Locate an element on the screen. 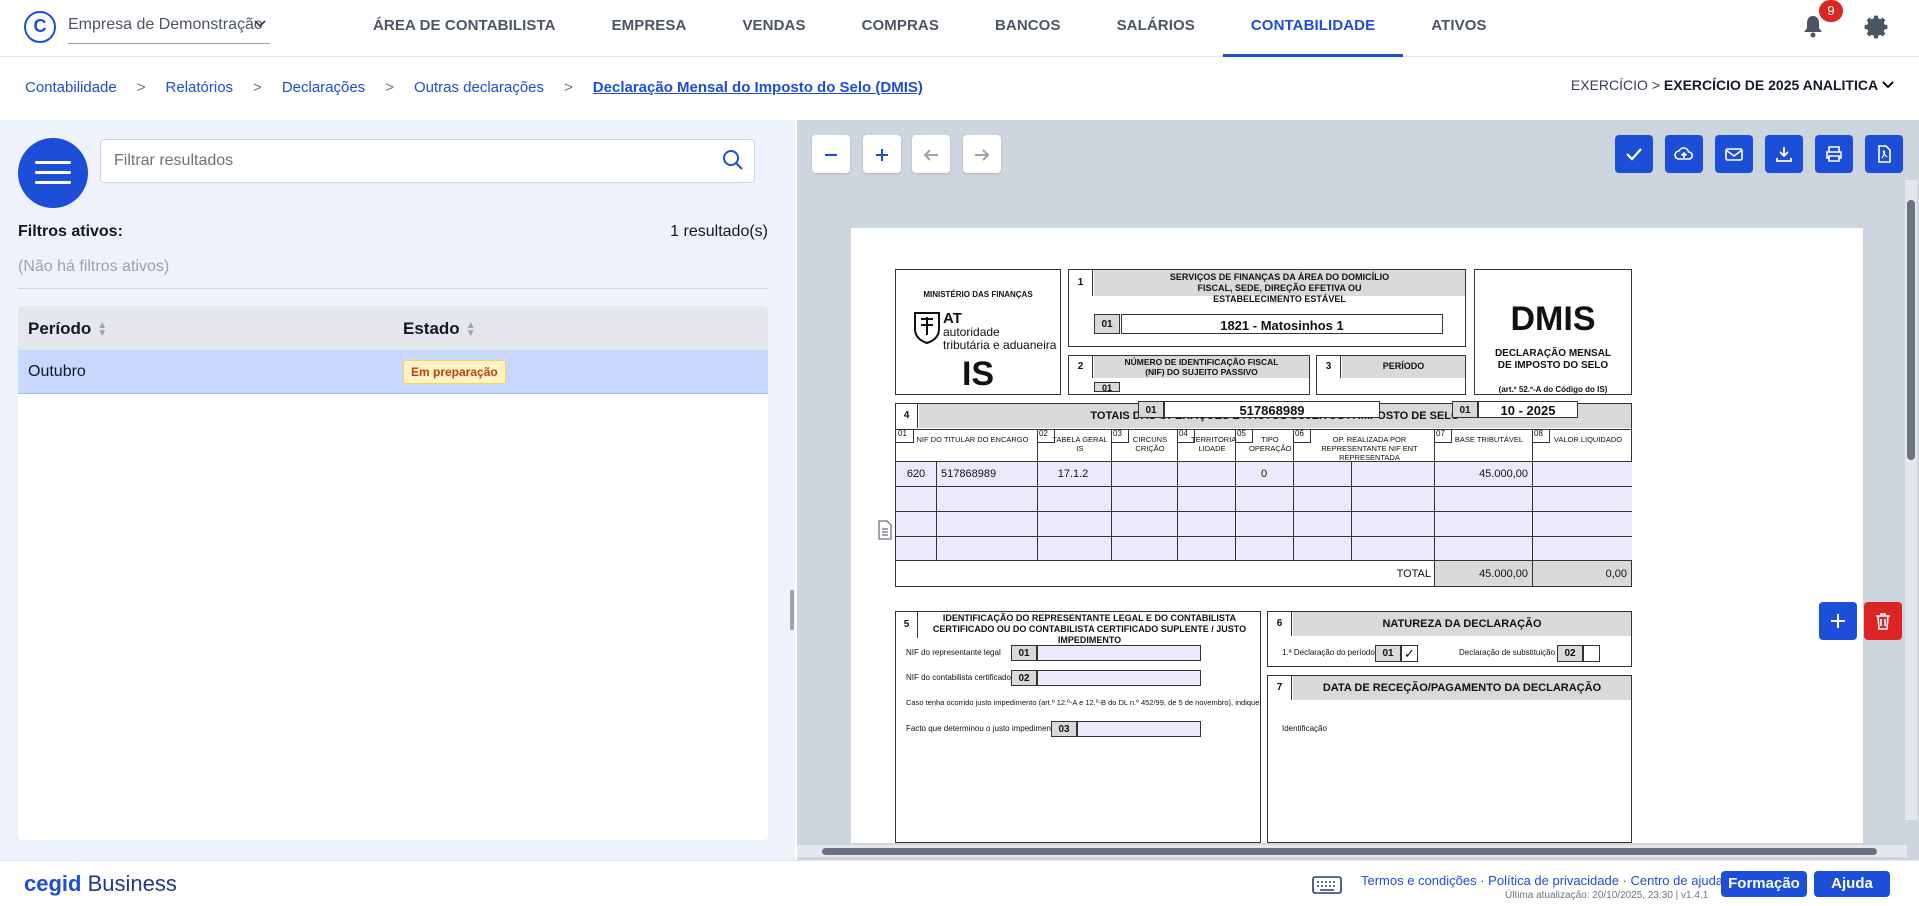 This screenshot has width=1919, height=906. breadcrumb-declaracoes: Declarações is located at coordinates (323, 87).